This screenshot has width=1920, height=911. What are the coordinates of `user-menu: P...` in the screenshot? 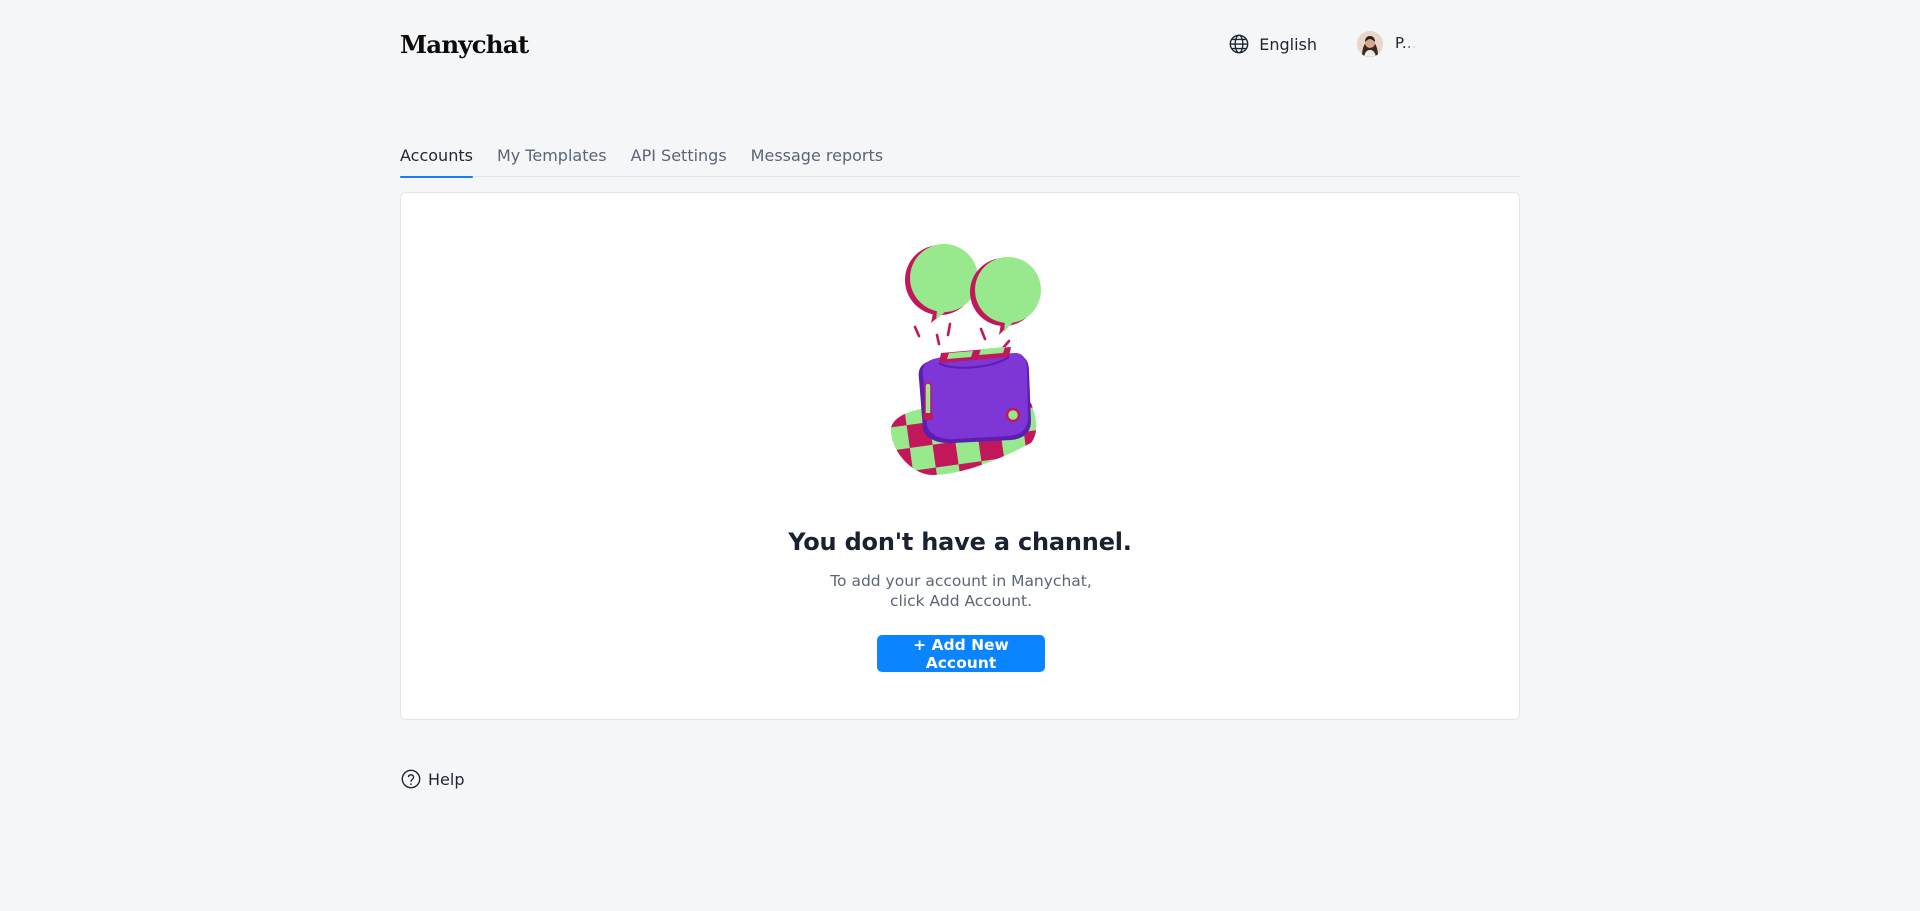 It's located at (1438, 44).